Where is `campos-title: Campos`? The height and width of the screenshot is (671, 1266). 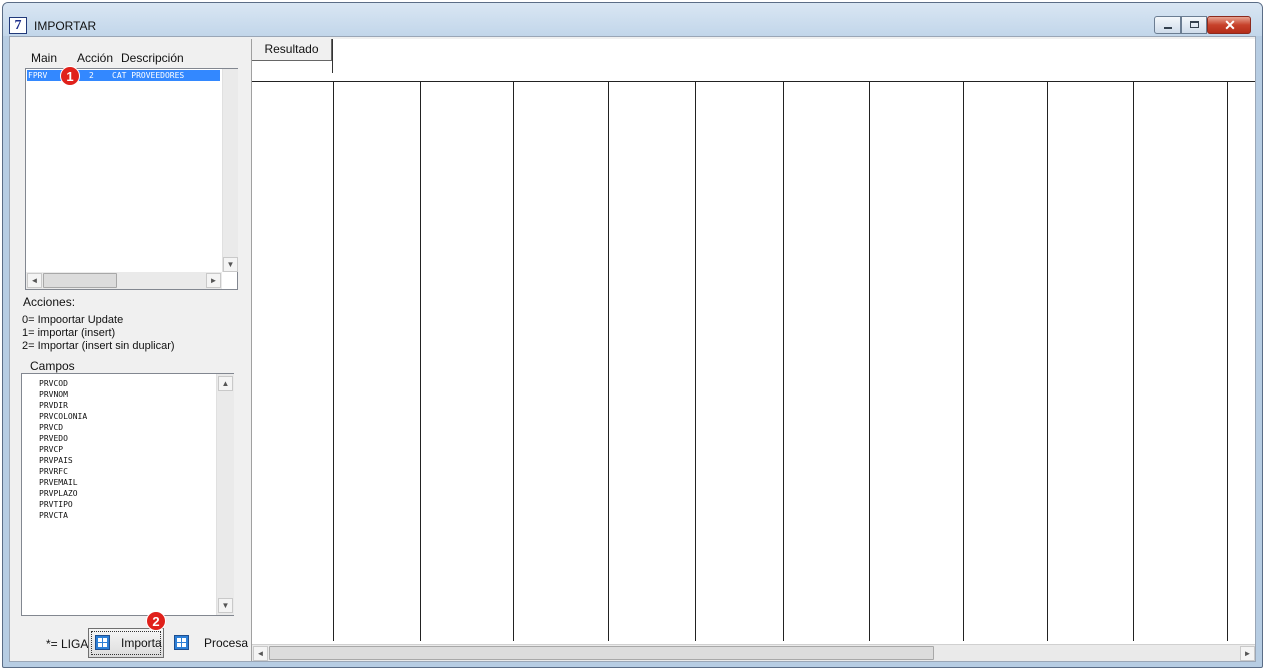
campos-title: Campos is located at coordinates (52, 366).